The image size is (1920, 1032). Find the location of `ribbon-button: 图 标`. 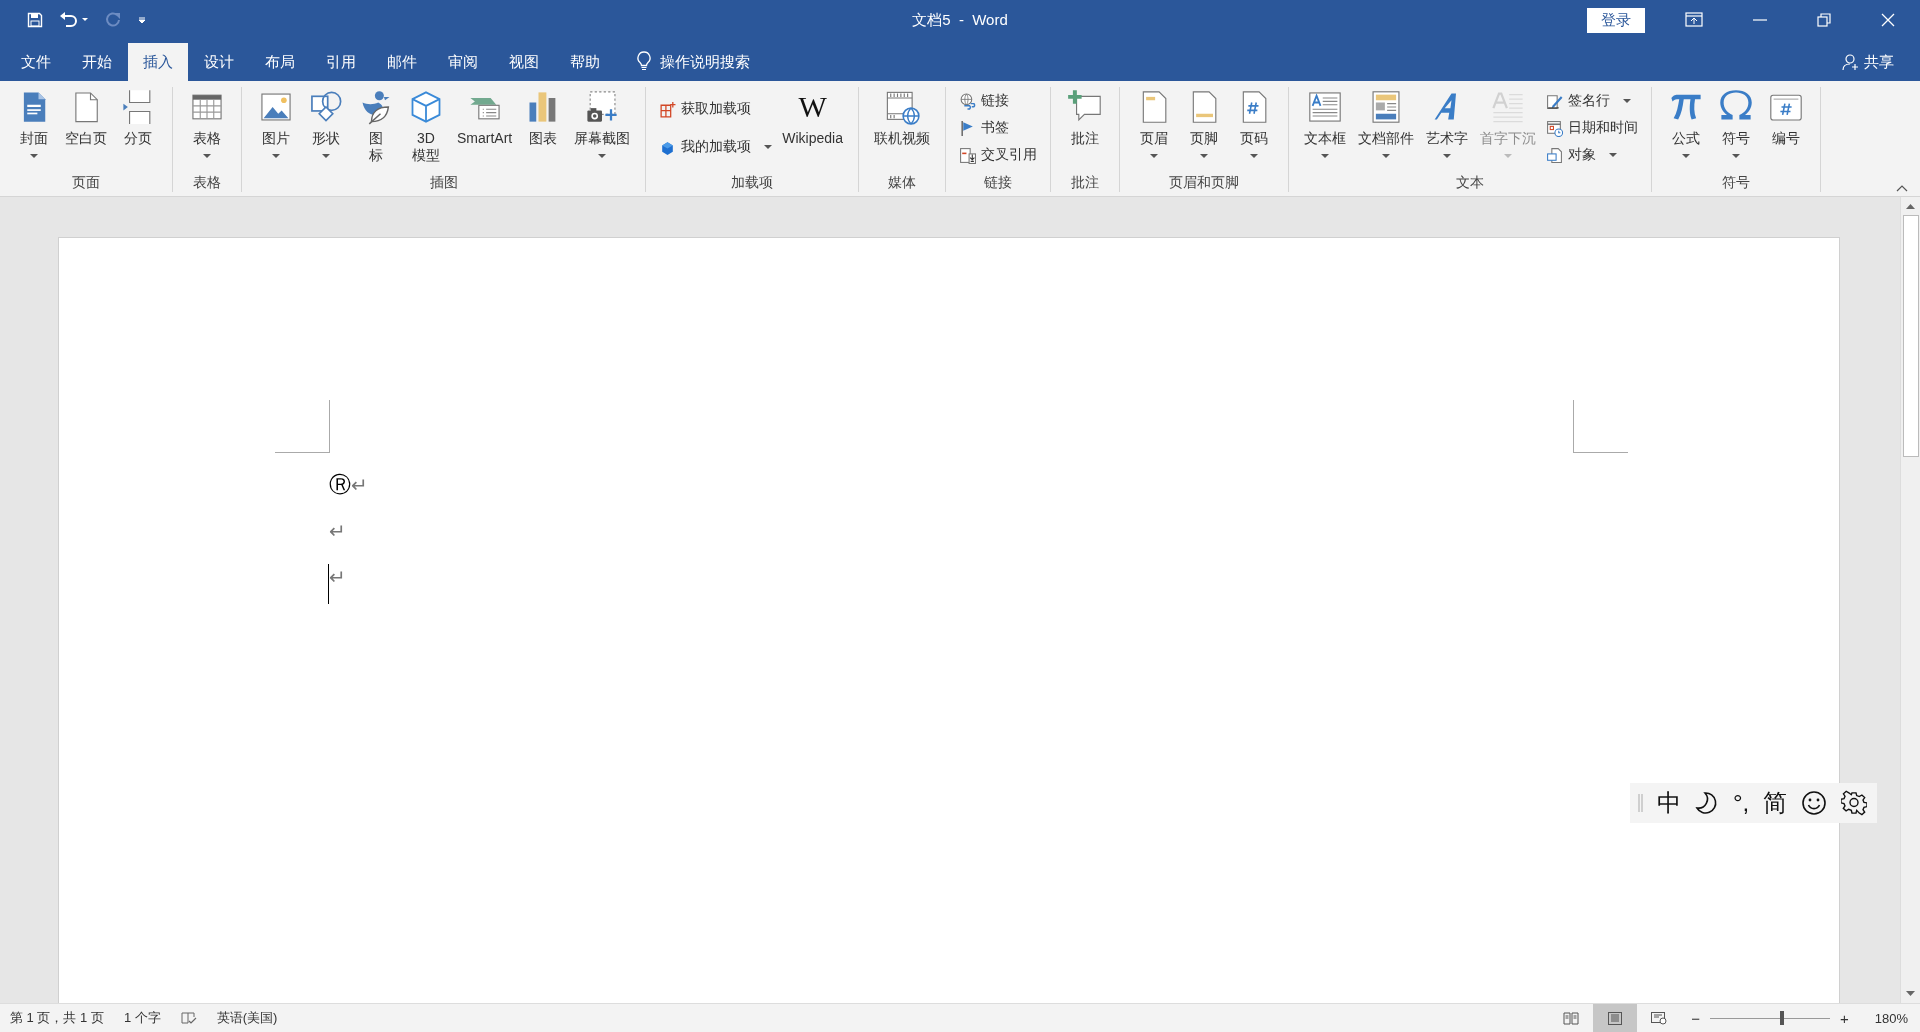

ribbon-button: 图 标 is located at coordinates (376, 126).